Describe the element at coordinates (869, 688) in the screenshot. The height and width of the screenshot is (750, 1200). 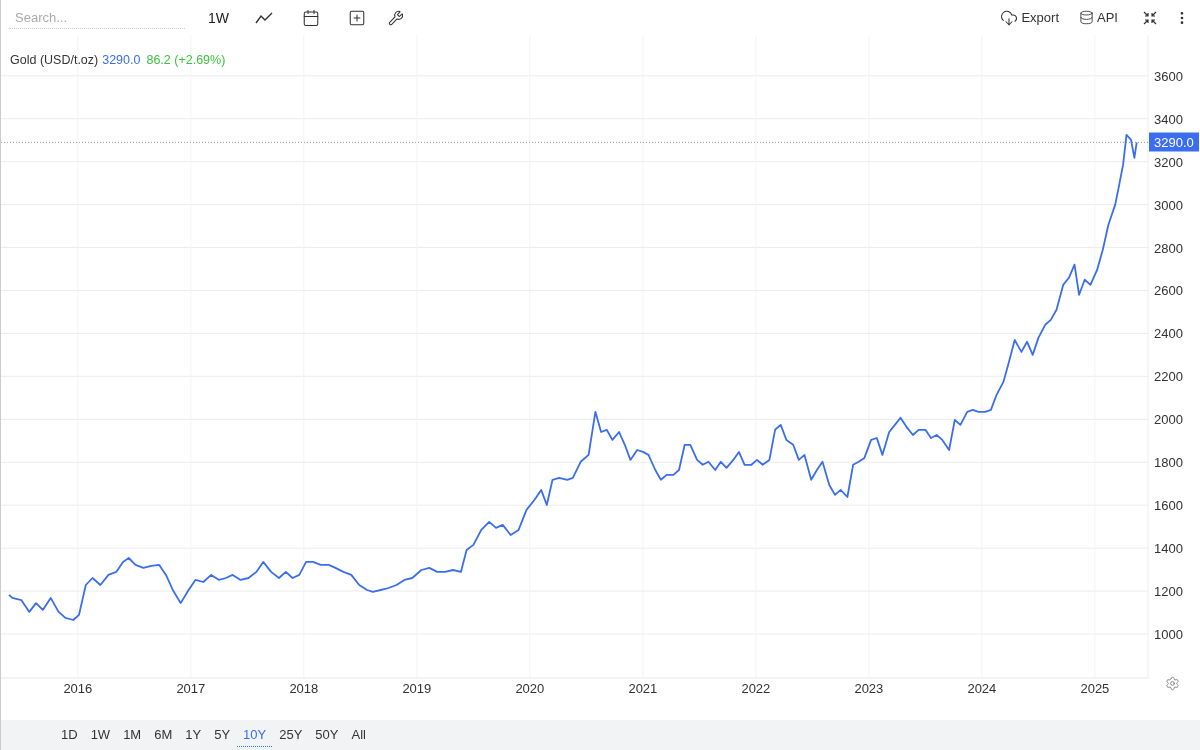
I see `axis-label: 2023` at that location.